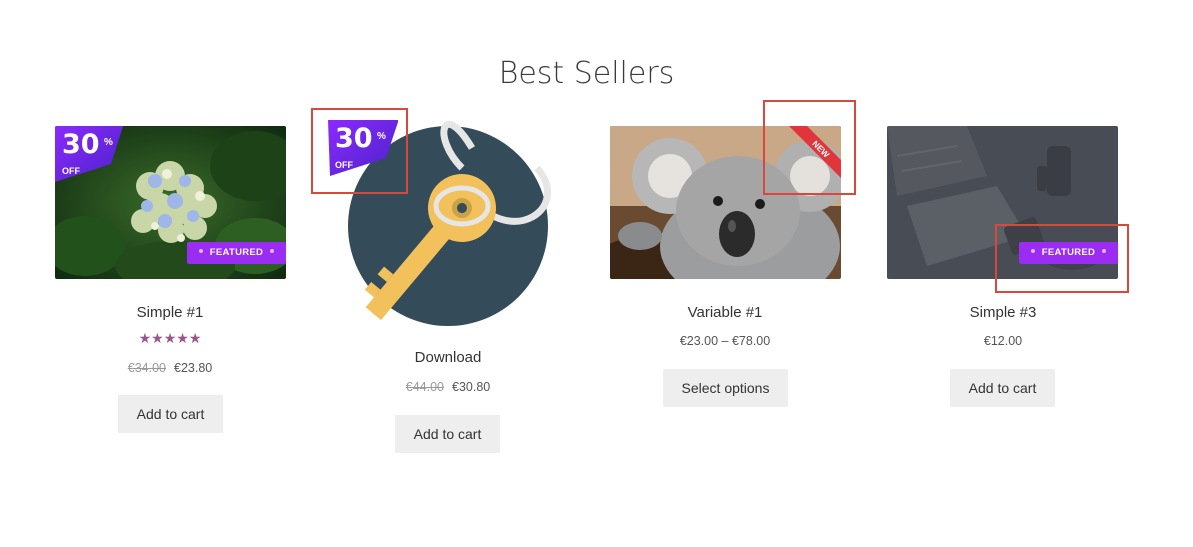 This screenshot has width=1193, height=547. I want to click on old-price: €34.00, so click(146, 368).